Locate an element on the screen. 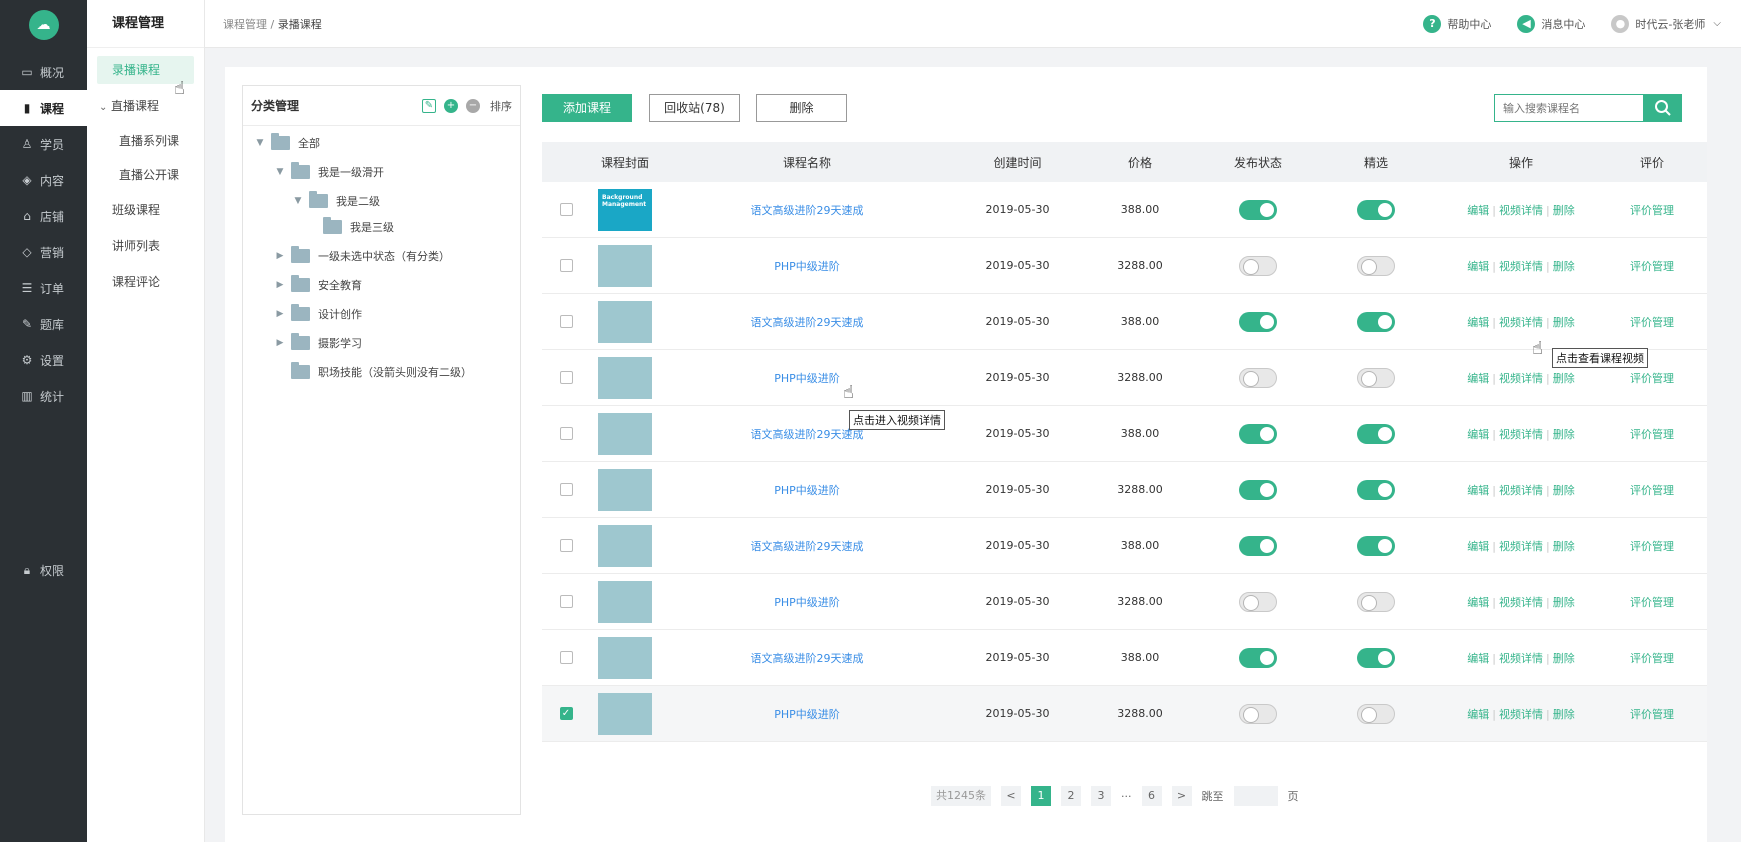 The image size is (1741, 842). edit-icon: ✎ is located at coordinates (429, 105).